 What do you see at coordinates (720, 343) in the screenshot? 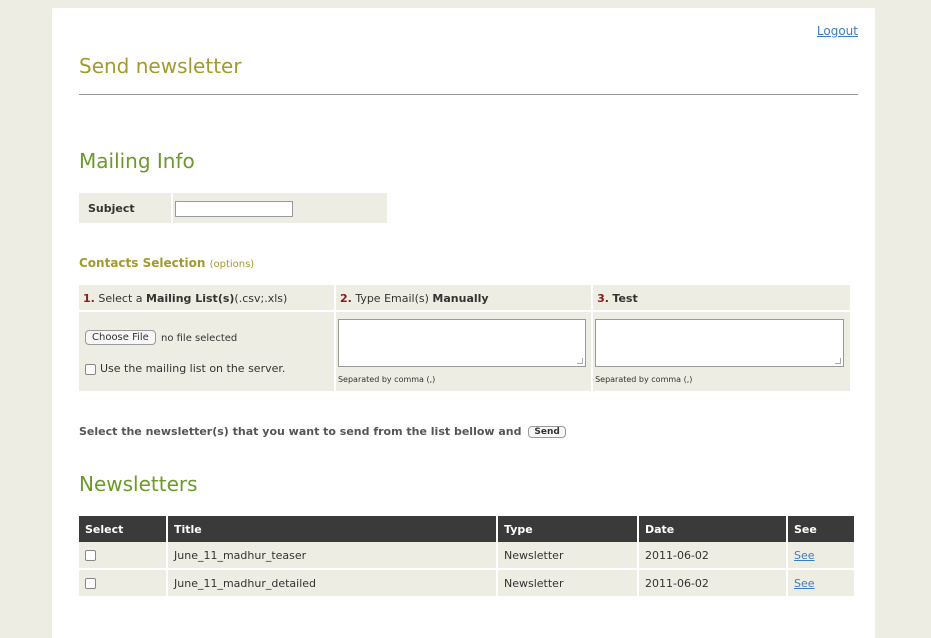
I see `test-emails-textarea` at bounding box center [720, 343].